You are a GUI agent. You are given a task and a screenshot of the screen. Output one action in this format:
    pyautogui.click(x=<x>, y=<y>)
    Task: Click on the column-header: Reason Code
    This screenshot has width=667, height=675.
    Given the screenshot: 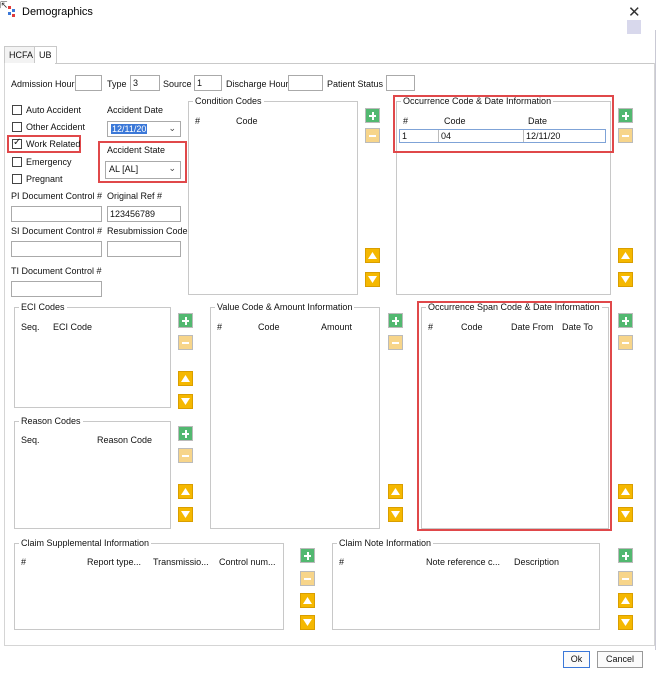 What is the action you would take?
    pyautogui.click(x=124, y=440)
    